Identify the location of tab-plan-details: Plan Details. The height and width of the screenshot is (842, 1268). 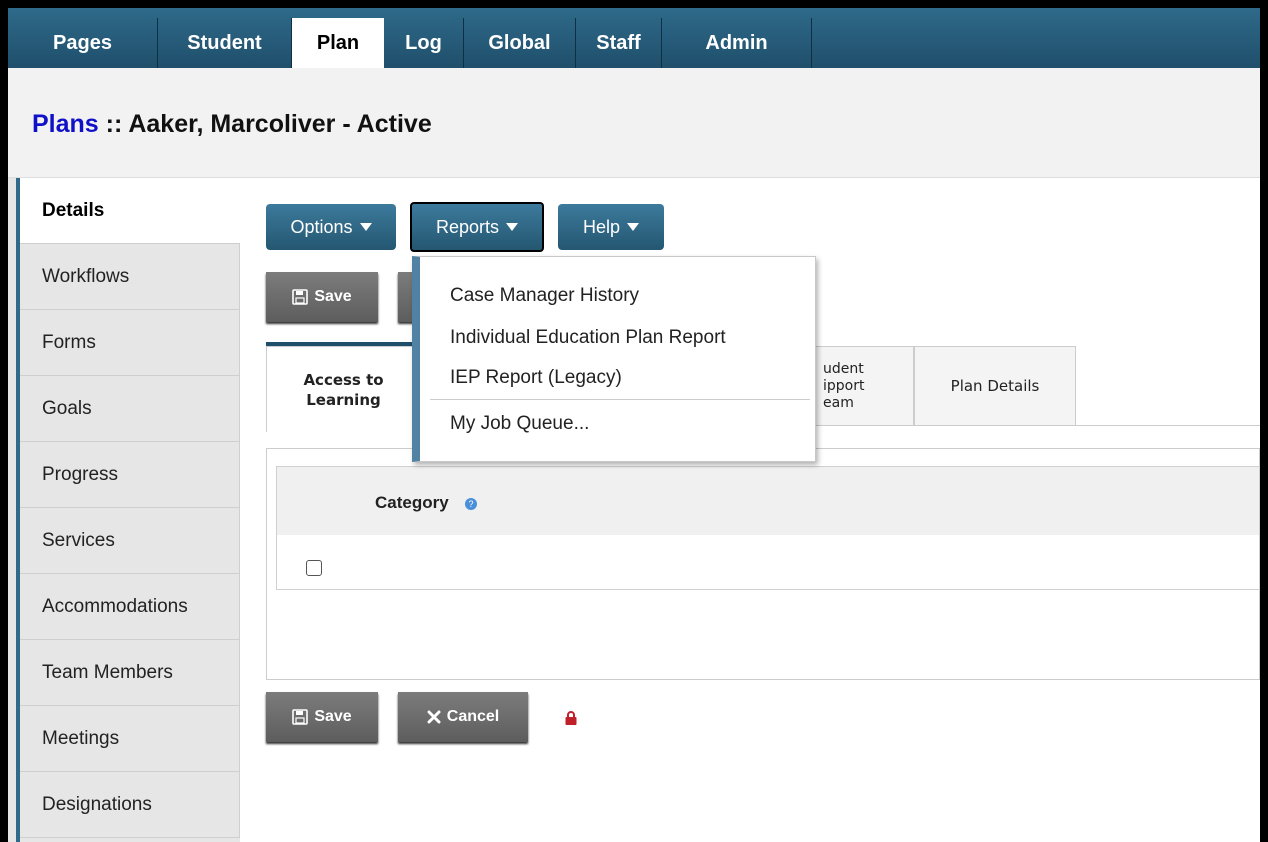
(995, 386).